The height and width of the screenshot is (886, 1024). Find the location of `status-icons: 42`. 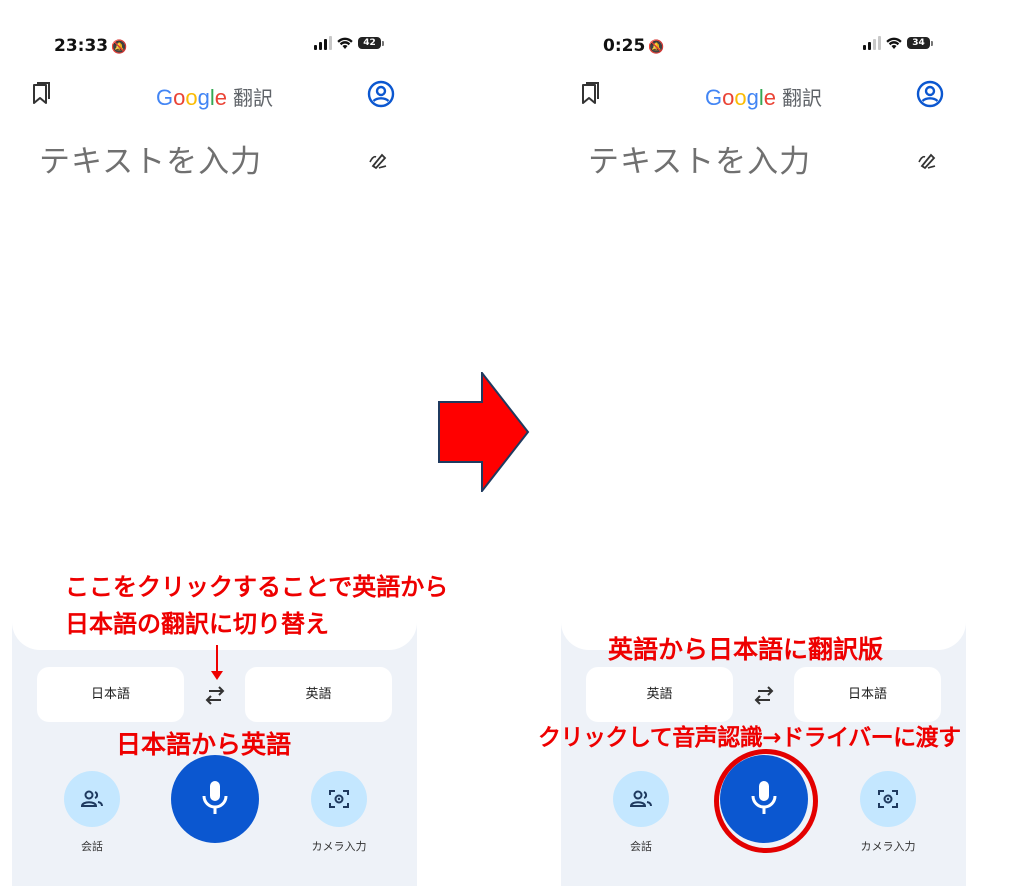

status-icons: 42 is located at coordinates (349, 43).